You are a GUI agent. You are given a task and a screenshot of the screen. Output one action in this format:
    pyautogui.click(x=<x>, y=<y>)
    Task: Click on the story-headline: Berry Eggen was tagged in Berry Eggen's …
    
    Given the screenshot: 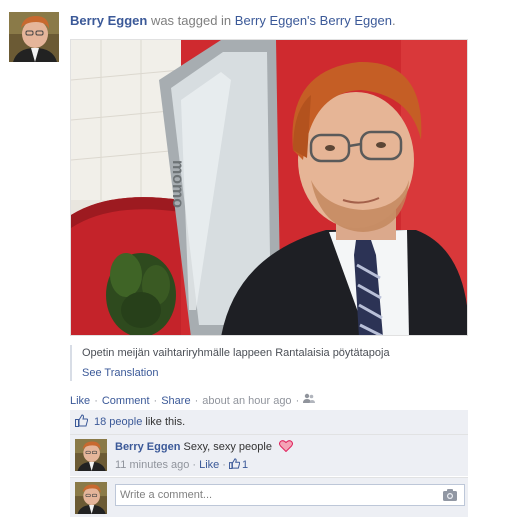 What is the action you would take?
    pyautogui.click(x=233, y=21)
    